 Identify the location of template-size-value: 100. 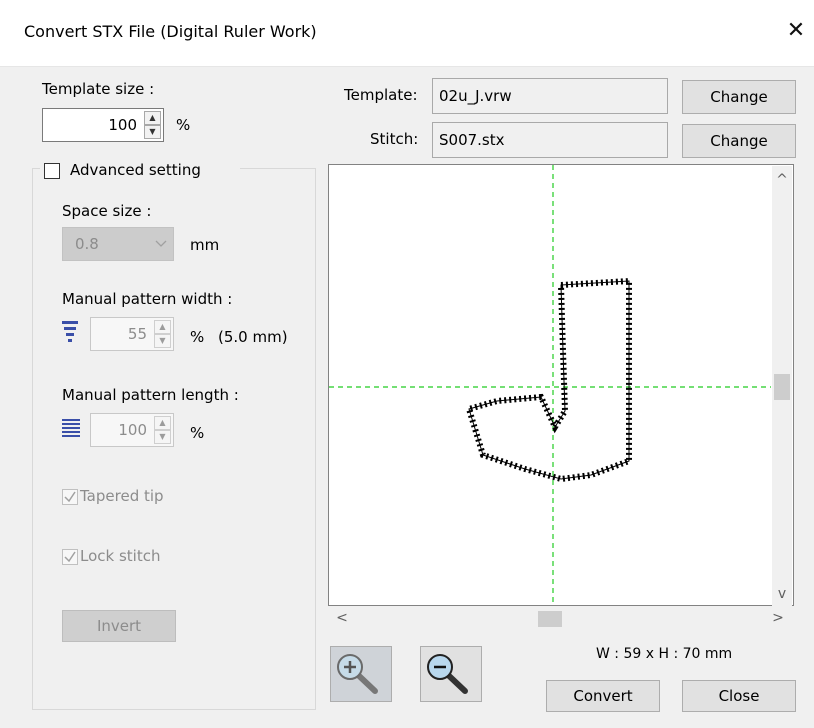
(122, 125).